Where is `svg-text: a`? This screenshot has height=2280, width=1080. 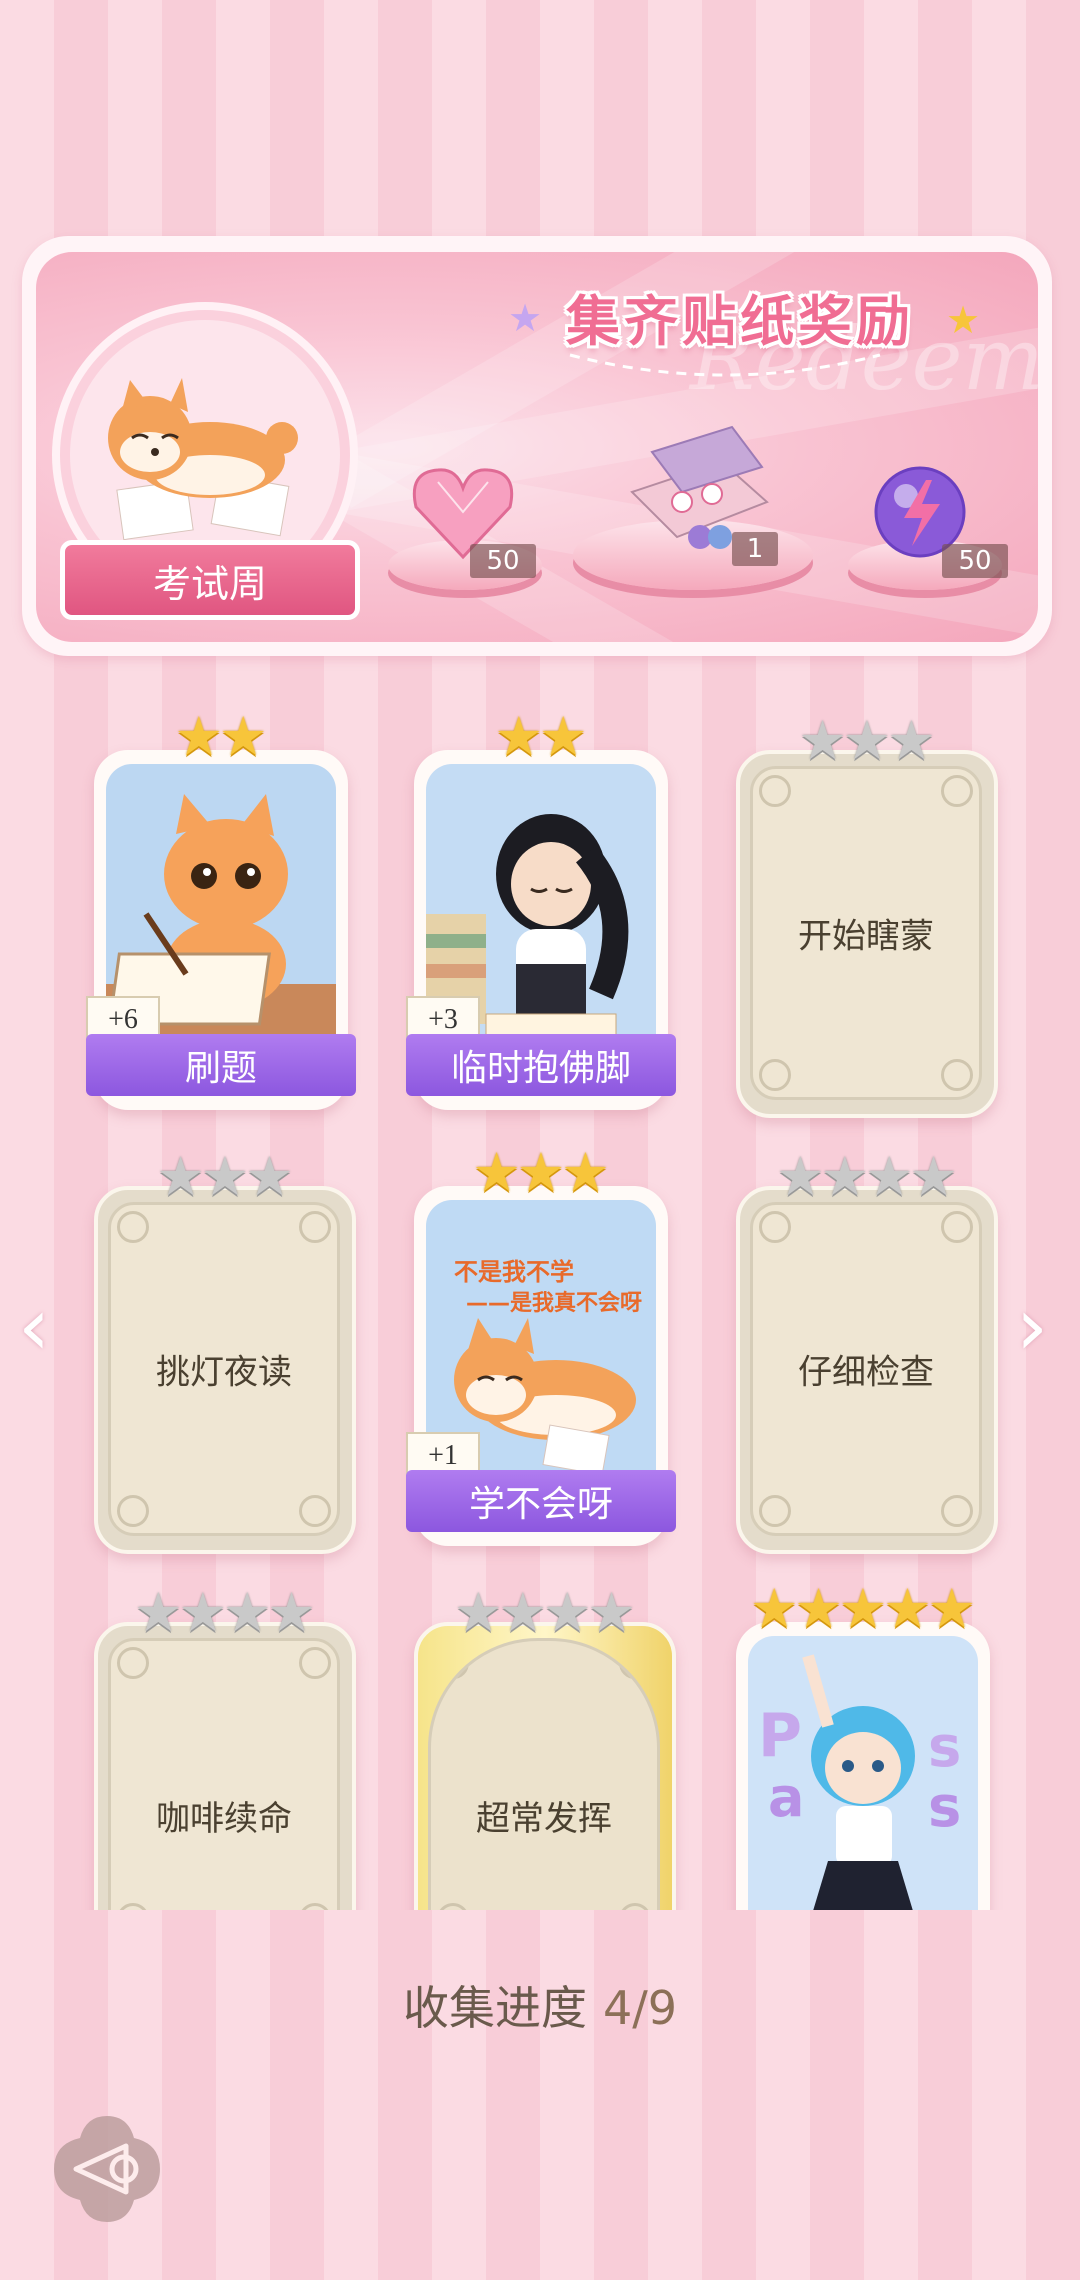 svg-text: a is located at coordinates (786, 1797).